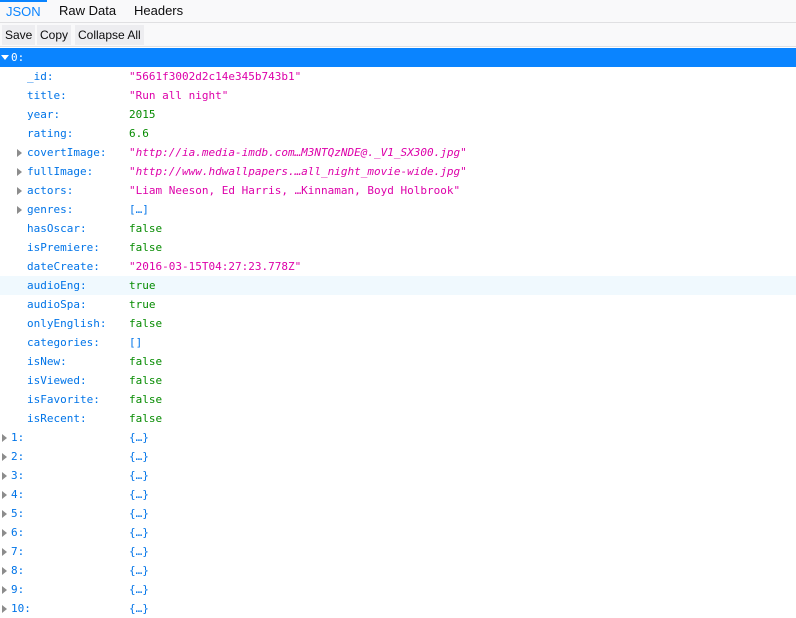 The height and width of the screenshot is (618, 796). What do you see at coordinates (398, 532) in the screenshot?
I see `tree-row-item: 6: {…}` at bounding box center [398, 532].